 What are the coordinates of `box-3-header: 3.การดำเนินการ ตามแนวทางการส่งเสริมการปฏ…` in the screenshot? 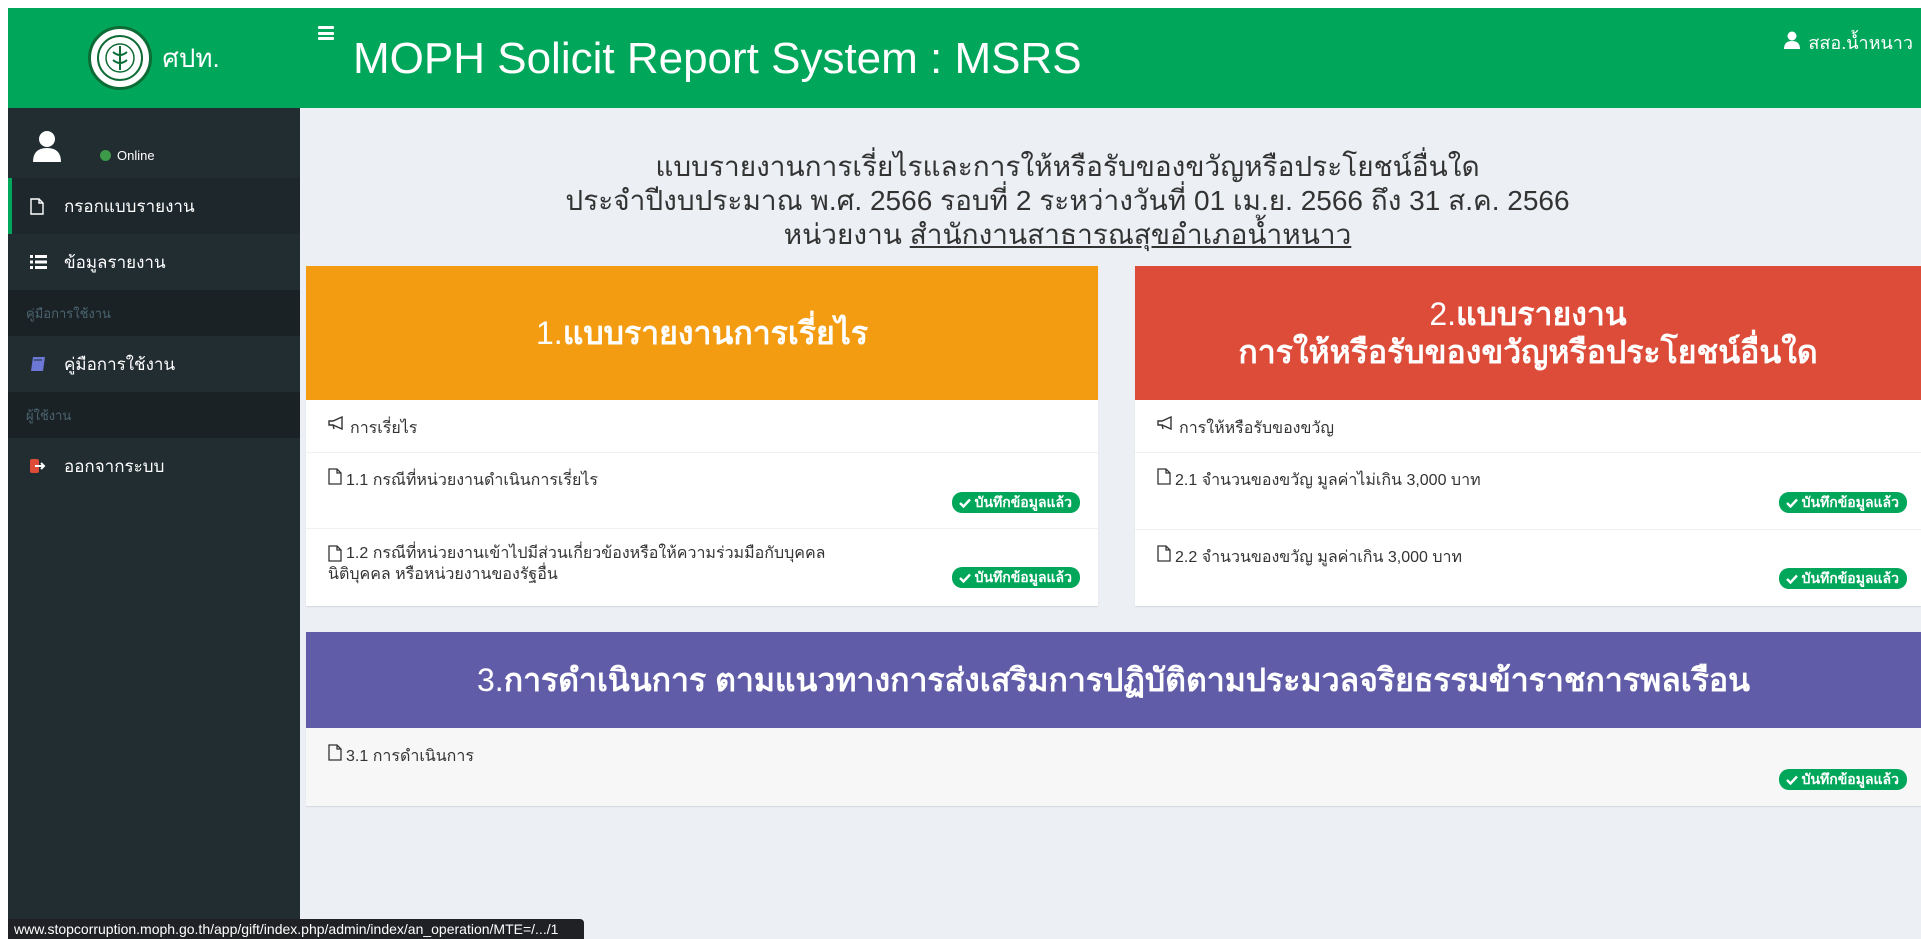 It's located at (1113, 680).